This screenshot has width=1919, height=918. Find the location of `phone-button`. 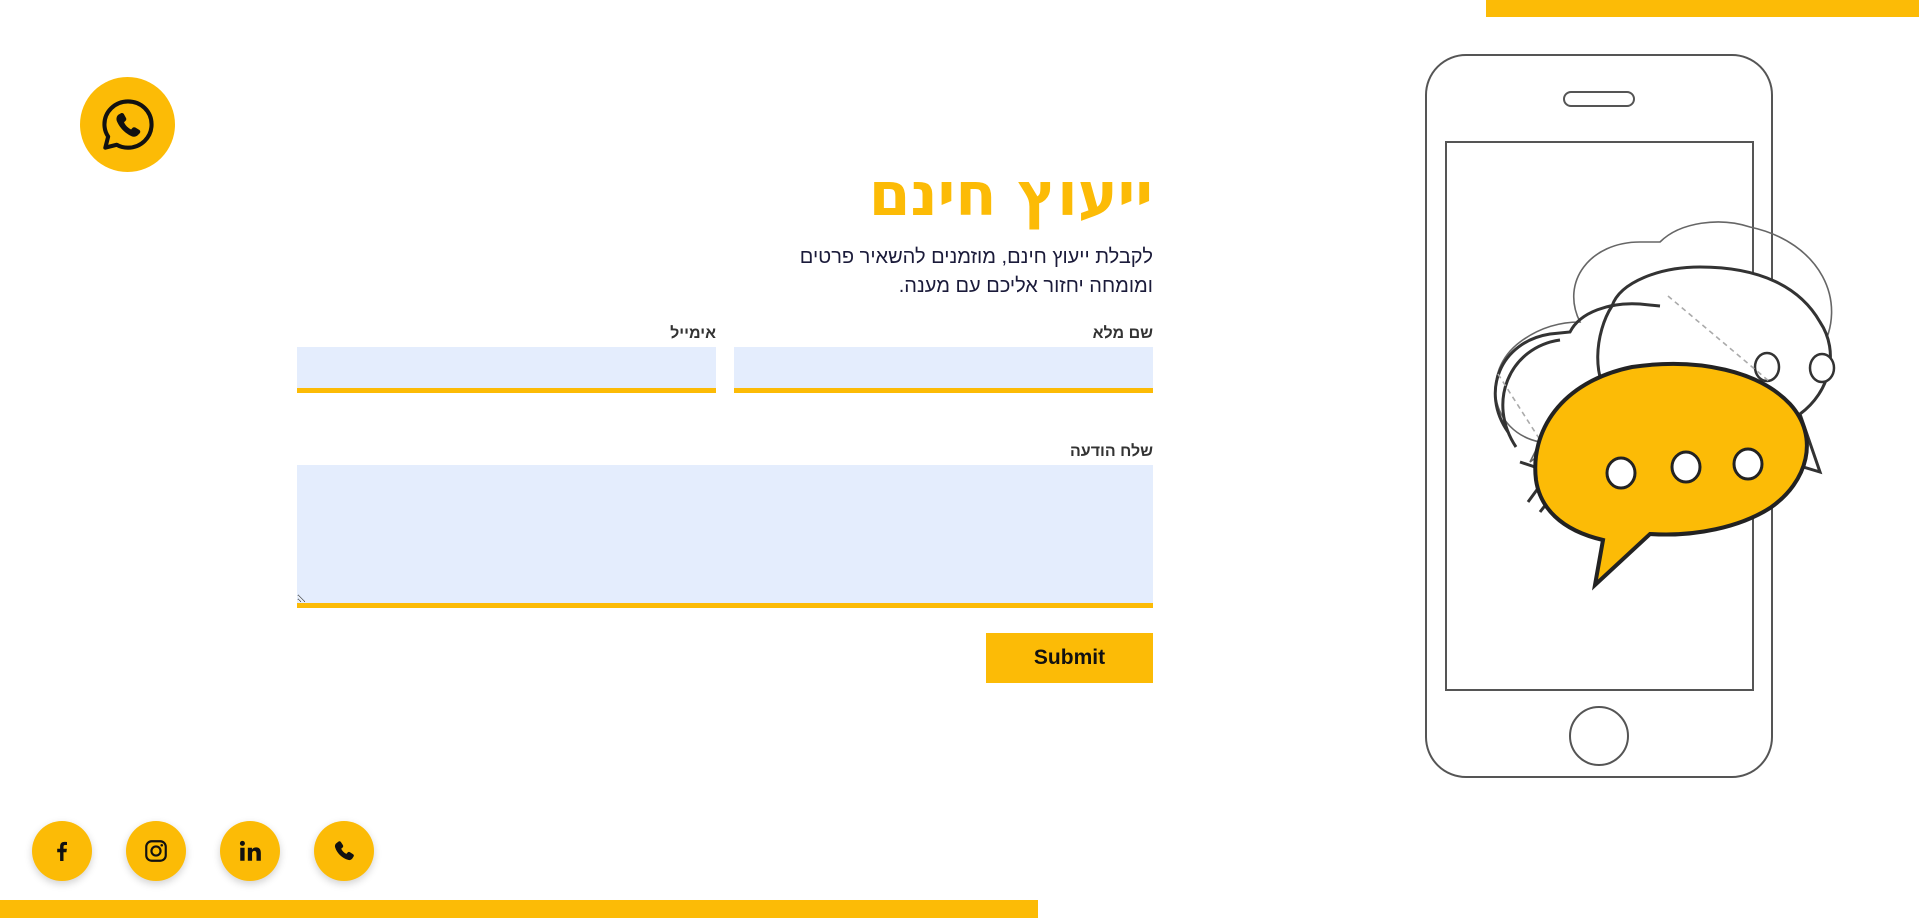

phone-button is located at coordinates (344, 851).